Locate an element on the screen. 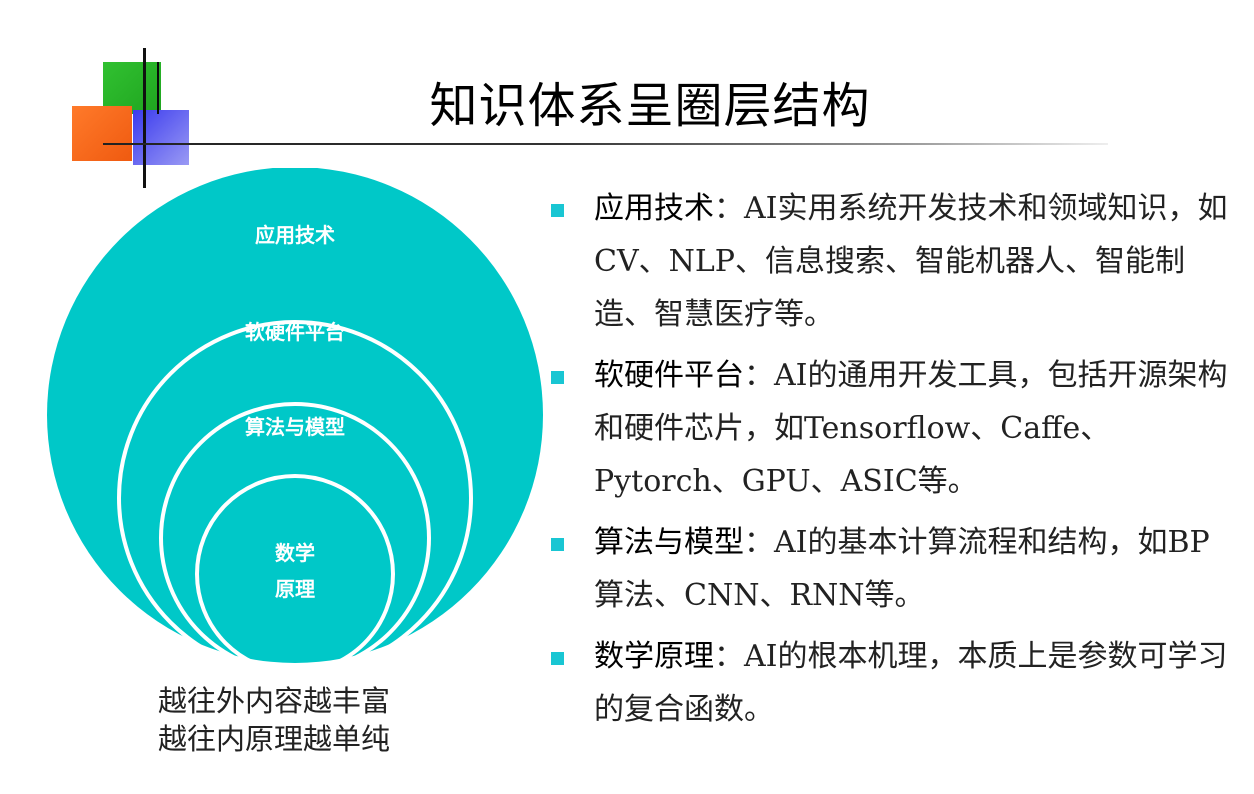 The image size is (1254, 794). bullet-term: 数学原理 is located at coordinates (654, 656).